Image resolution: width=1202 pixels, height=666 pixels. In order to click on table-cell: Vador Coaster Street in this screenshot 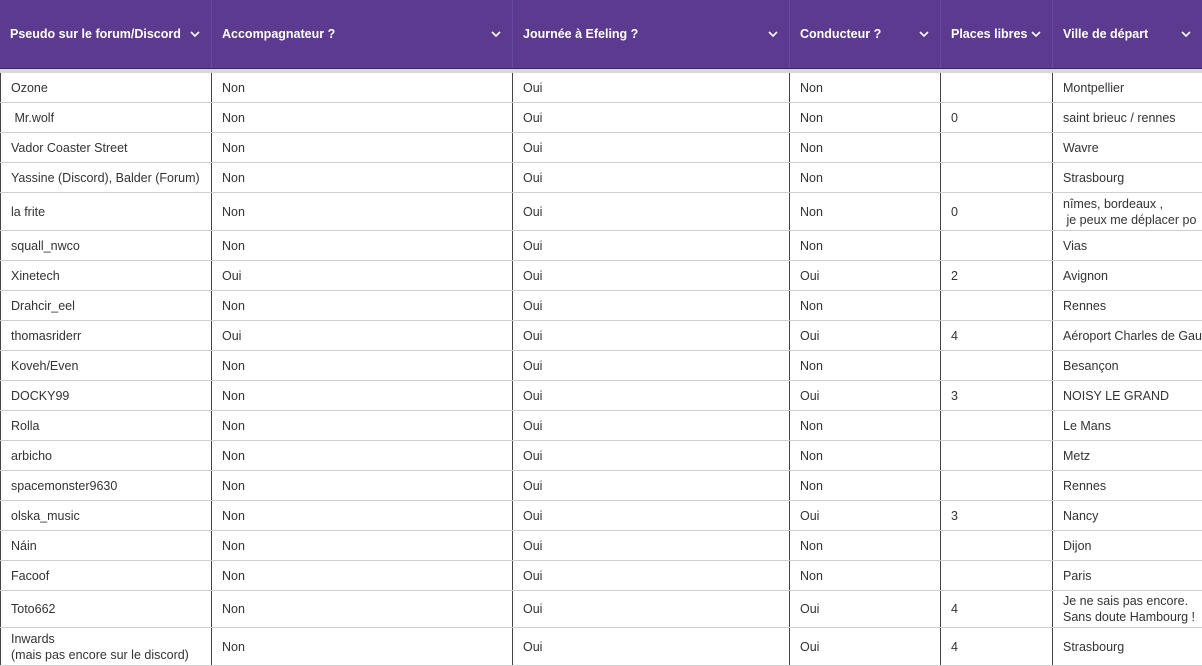, I will do `click(106, 147)`.